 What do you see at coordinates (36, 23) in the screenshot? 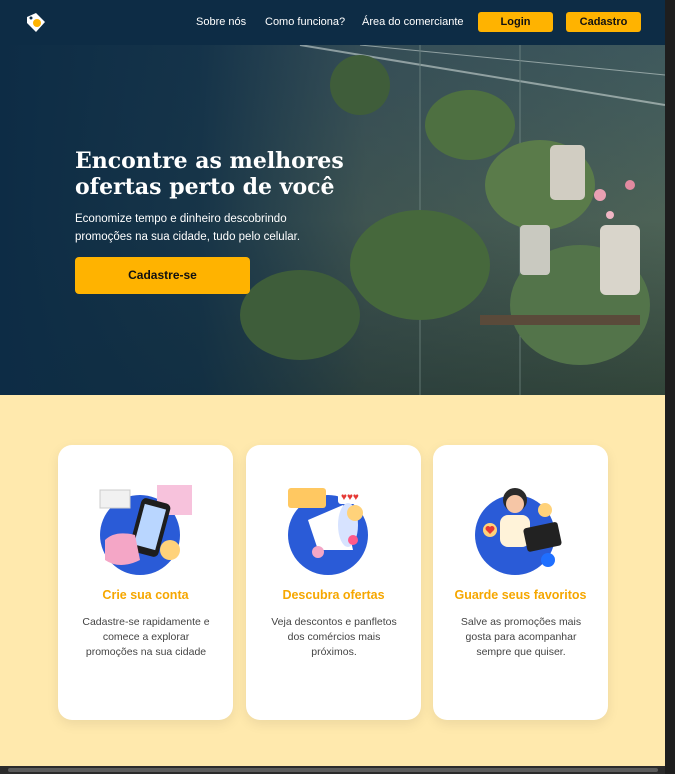
I see `price-tag-logo-icon` at bounding box center [36, 23].